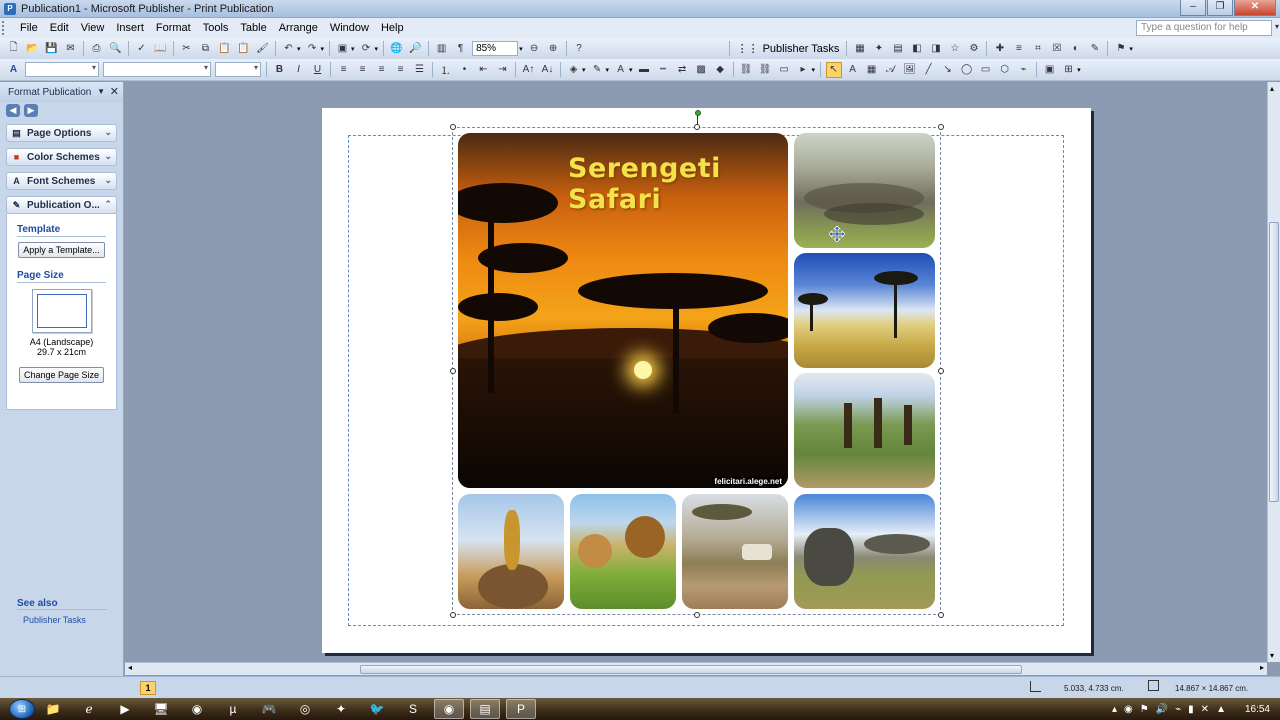 The image size is (1280, 720). What do you see at coordinates (1050, 70) in the screenshot?
I see `design-gallery-icon: ▣` at bounding box center [1050, 70].